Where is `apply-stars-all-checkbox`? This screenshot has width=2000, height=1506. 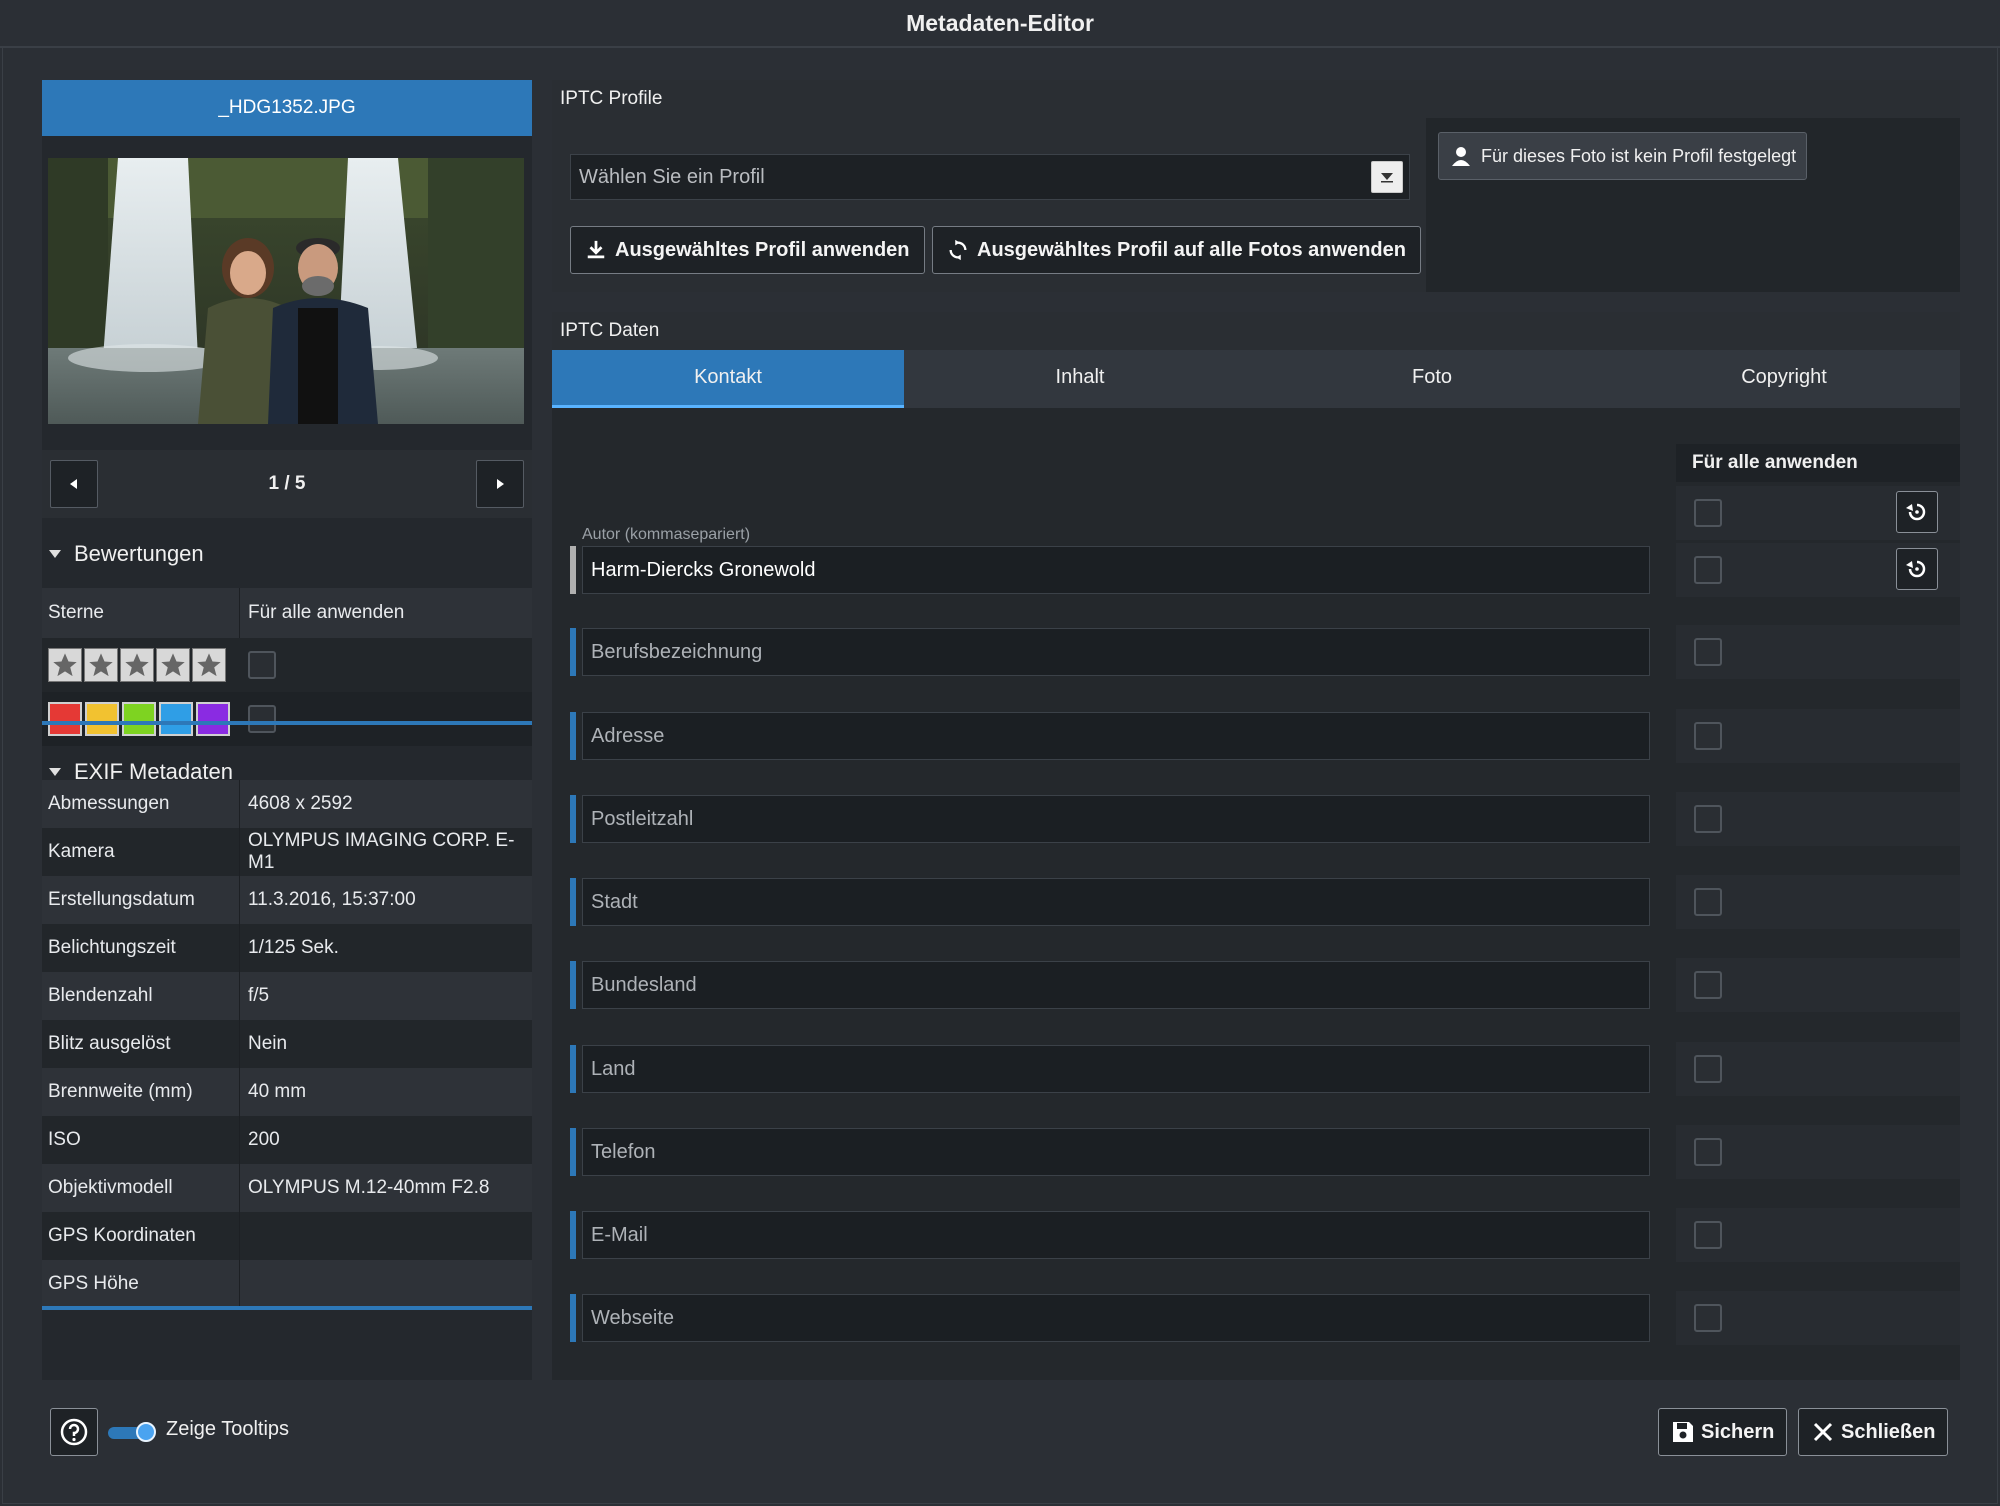
apply-stars-all-checkbox is located at coordinates (262, 665).